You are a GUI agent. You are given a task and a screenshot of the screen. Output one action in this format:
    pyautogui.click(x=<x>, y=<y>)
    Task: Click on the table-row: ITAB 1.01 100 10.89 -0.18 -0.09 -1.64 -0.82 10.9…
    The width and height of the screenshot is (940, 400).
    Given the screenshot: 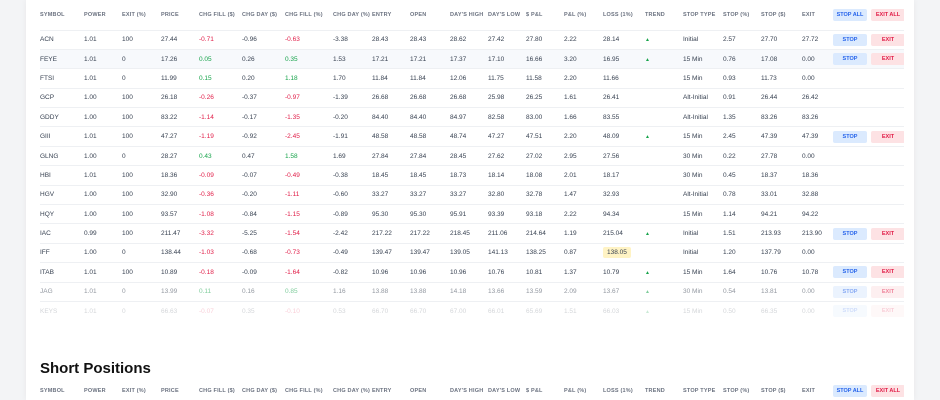 What is the action you would take?
    pyautogui.click(x=472, y=272)
    